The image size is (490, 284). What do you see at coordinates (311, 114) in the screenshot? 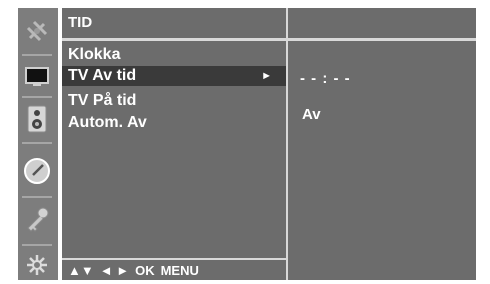
I see `off-time-option: Av` at bounding box center [311, 114].